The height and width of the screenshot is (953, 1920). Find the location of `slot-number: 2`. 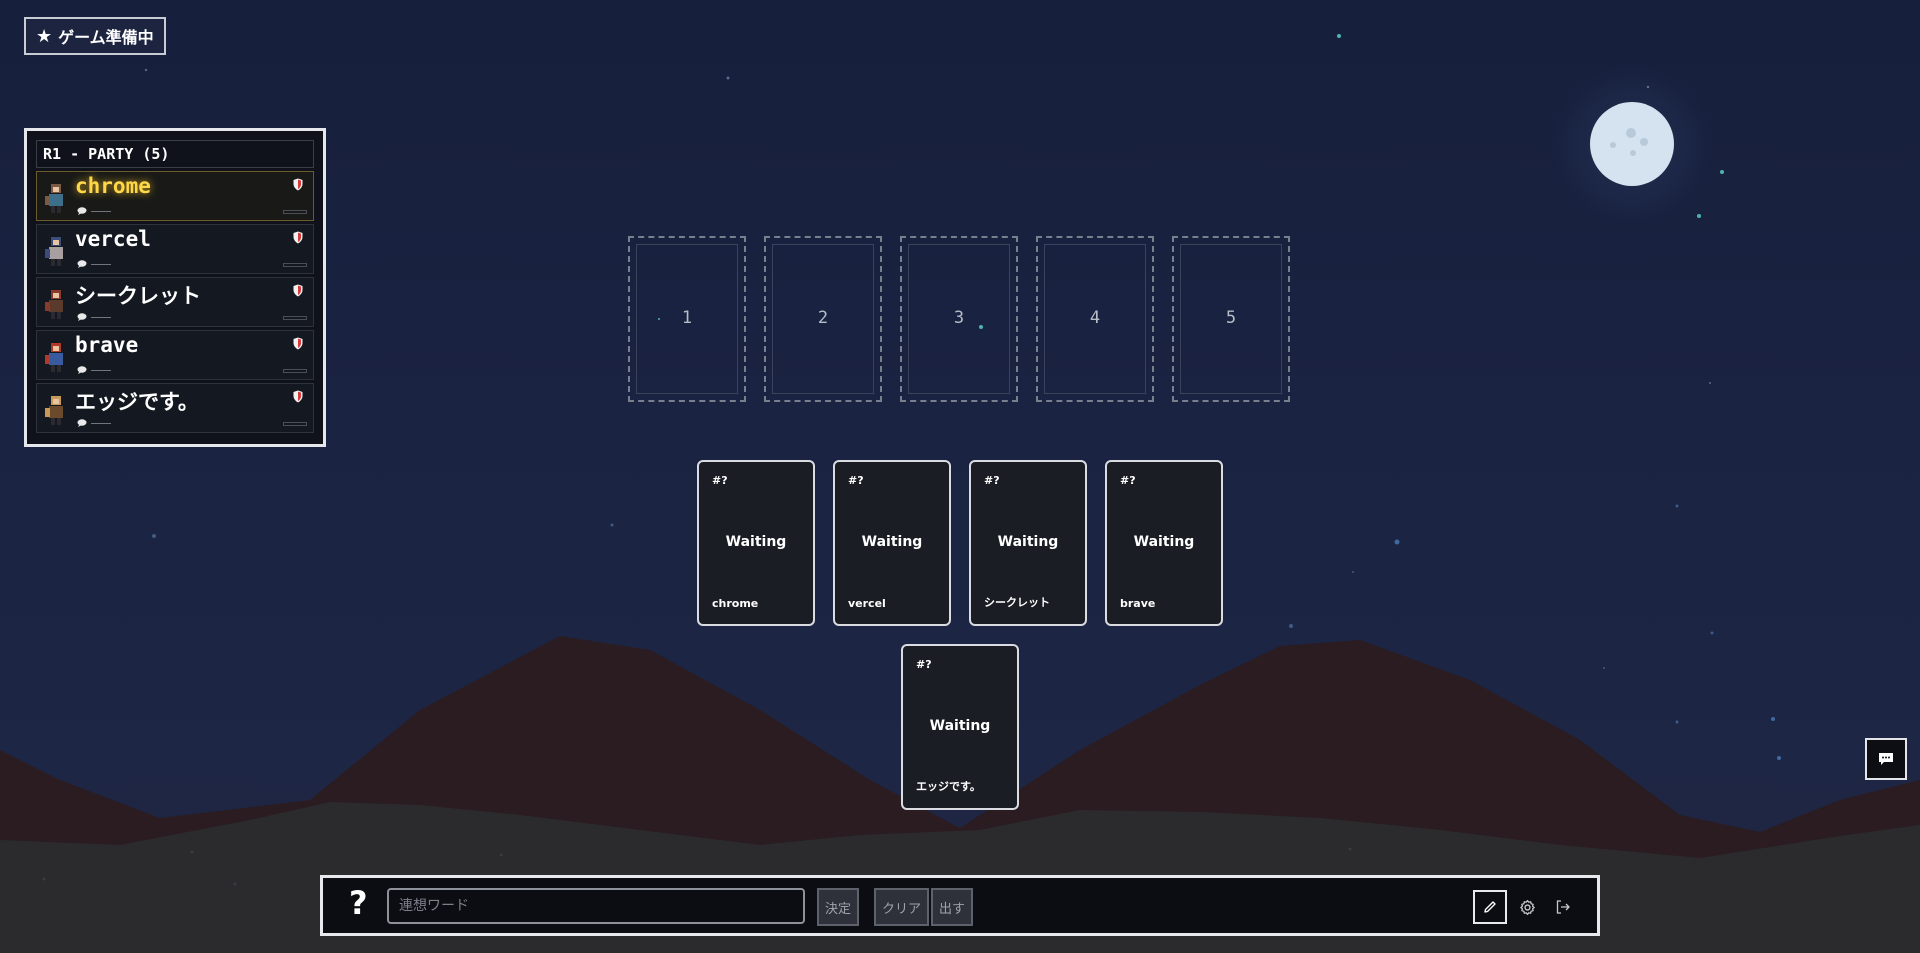

slot-number: 2 is located at coordinates (823, 318).